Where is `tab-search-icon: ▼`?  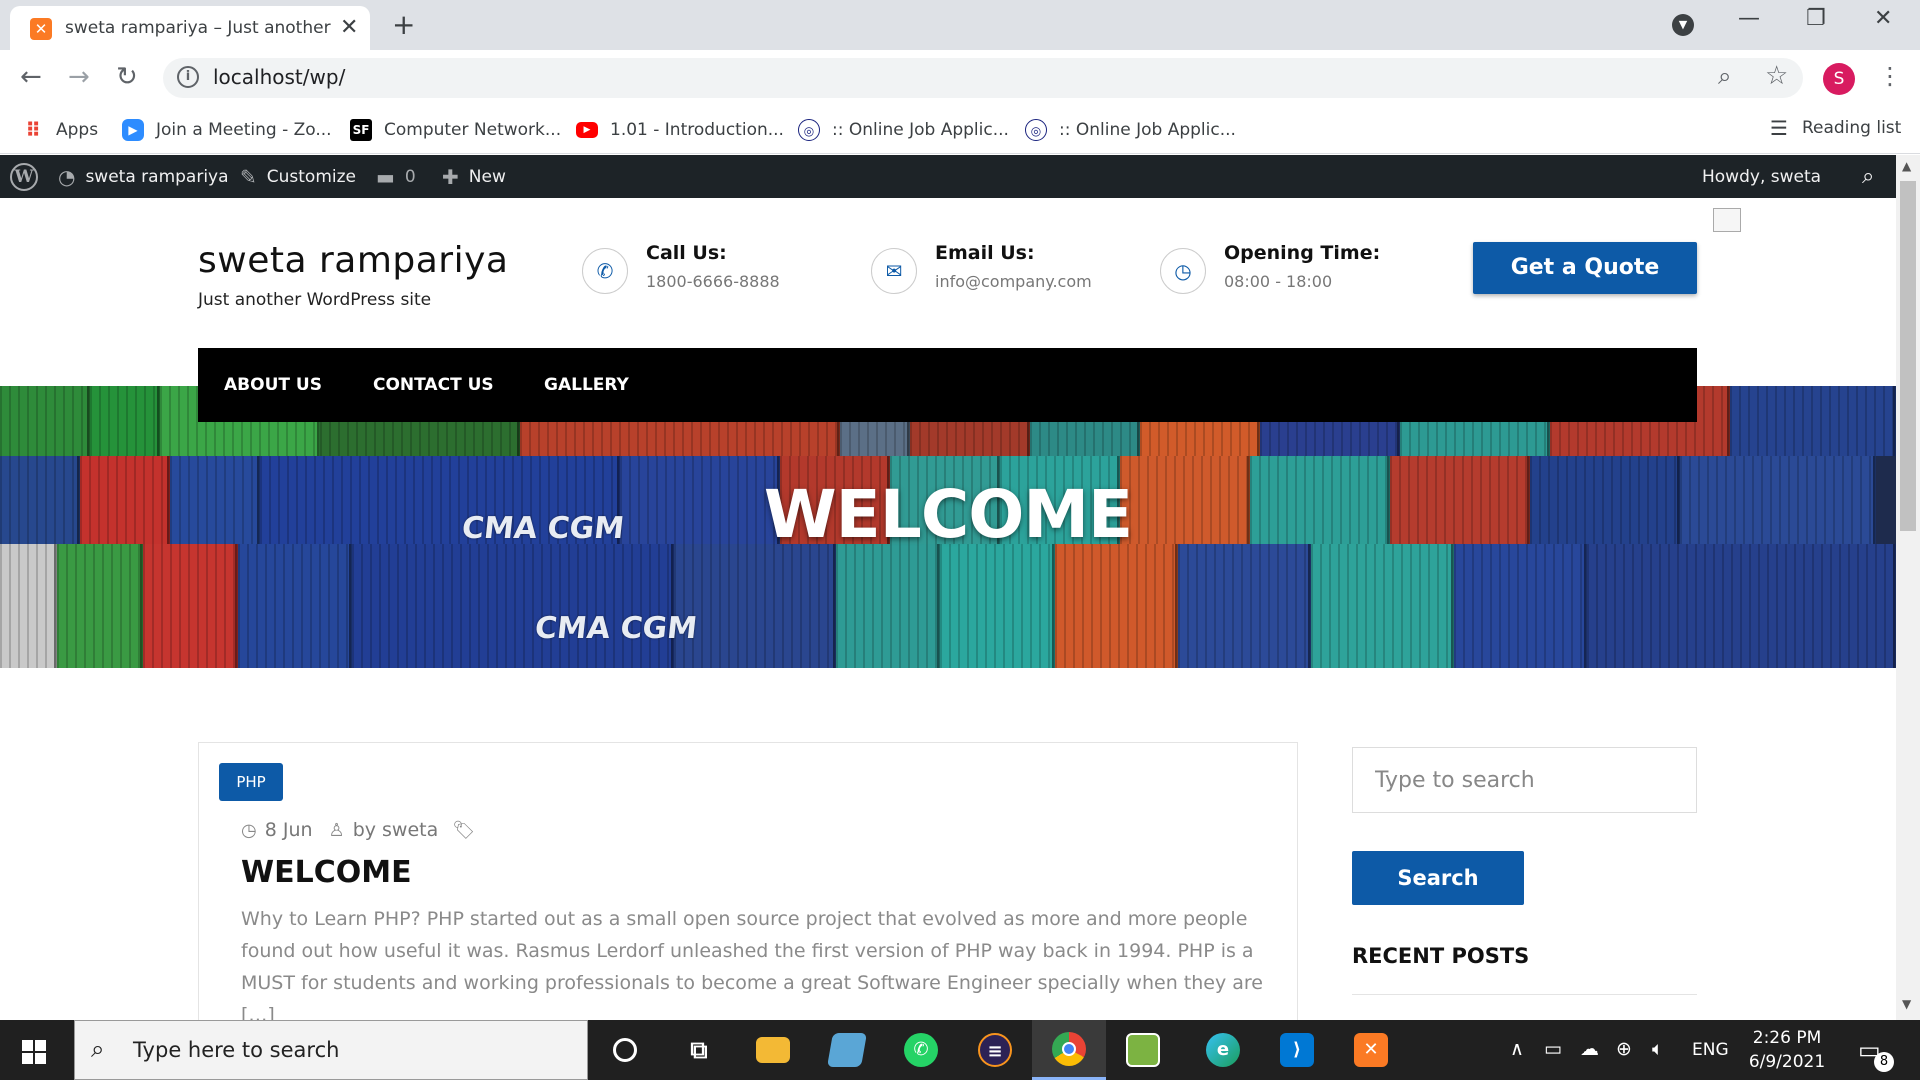
tab-search-icon: ▼ is located at coordinates (1683, 25).